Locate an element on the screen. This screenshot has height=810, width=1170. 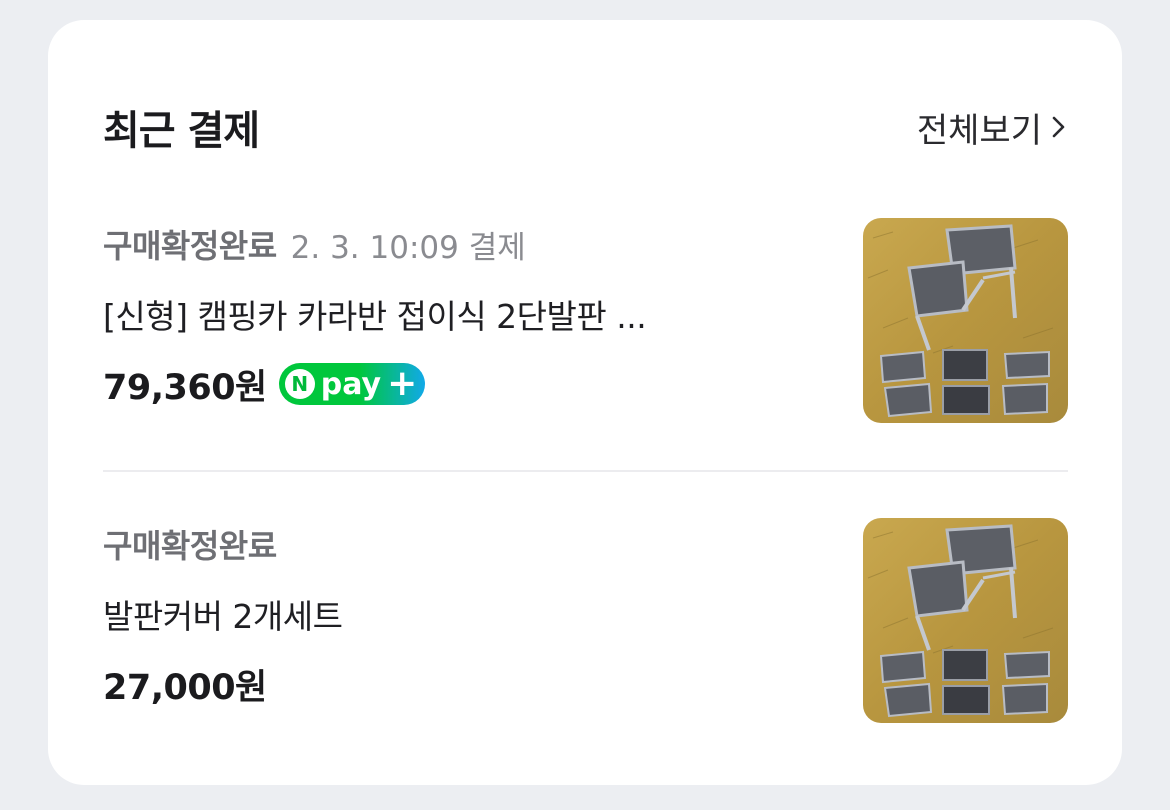
payment-info: 구매확정완료 발판커버 2개세트 27,000원 is located at coordinates (453, 613).